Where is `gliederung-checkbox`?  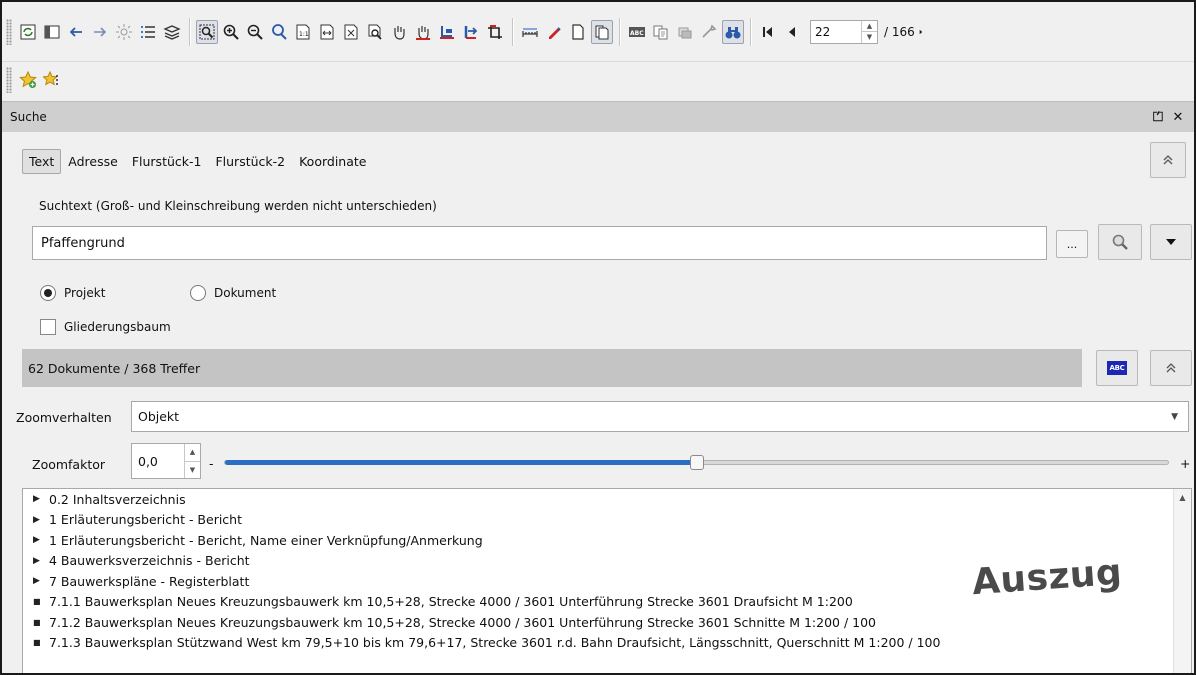 gliederung-checkbox is located at coordinates (48, 327).